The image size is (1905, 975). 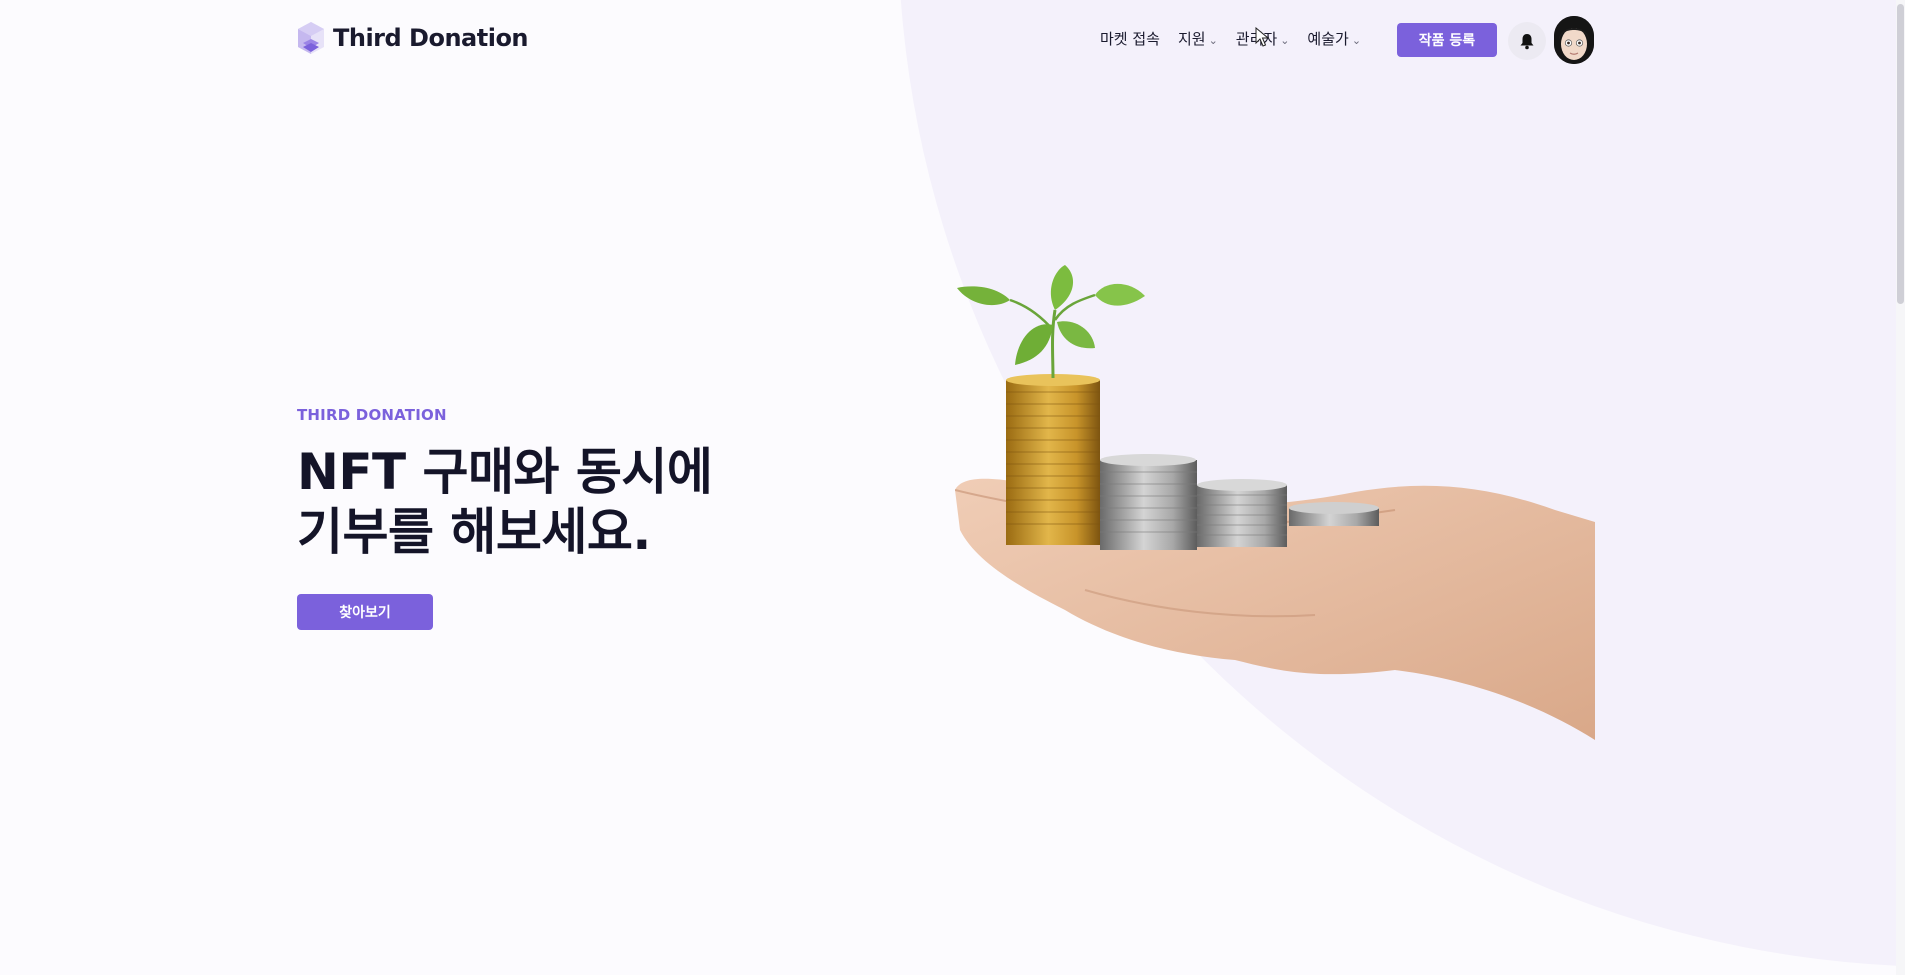 I want to click on hero-headline-line: 기부를 해보세요., so click(x=474, y=532).